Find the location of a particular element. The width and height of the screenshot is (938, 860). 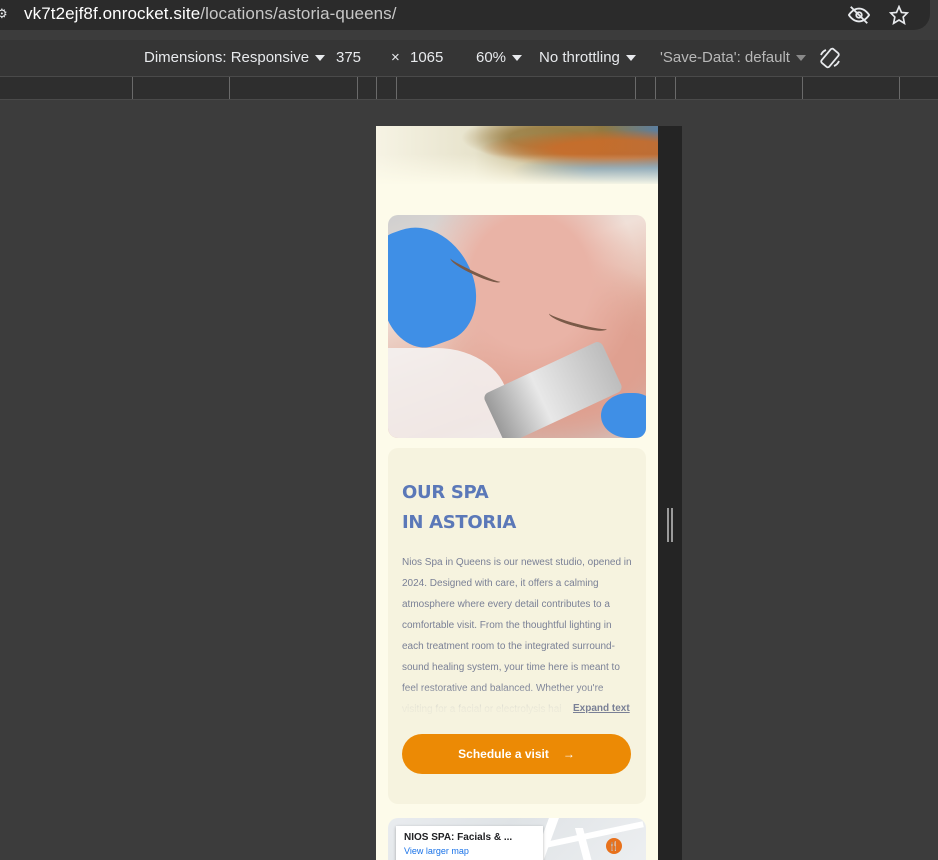

eye-slash-icon is located at coordinates (859, 15).